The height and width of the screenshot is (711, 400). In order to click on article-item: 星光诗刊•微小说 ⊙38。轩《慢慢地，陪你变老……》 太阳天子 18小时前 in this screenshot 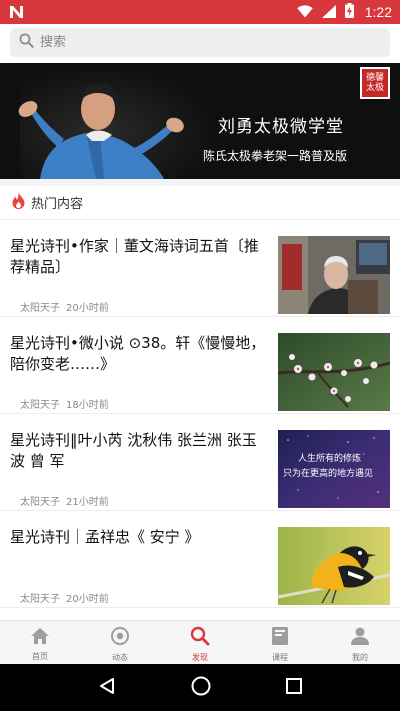, I will do `click(200, 365)`.